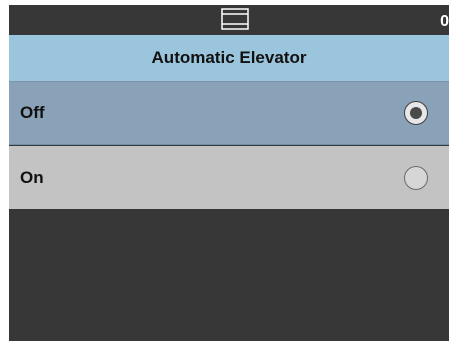 The height and width of the screenshot is (341, 449). What do you see at coordinates (235, 19) in the screenshot?
I see `document-tray-icon` at bounding box center [235, 19].